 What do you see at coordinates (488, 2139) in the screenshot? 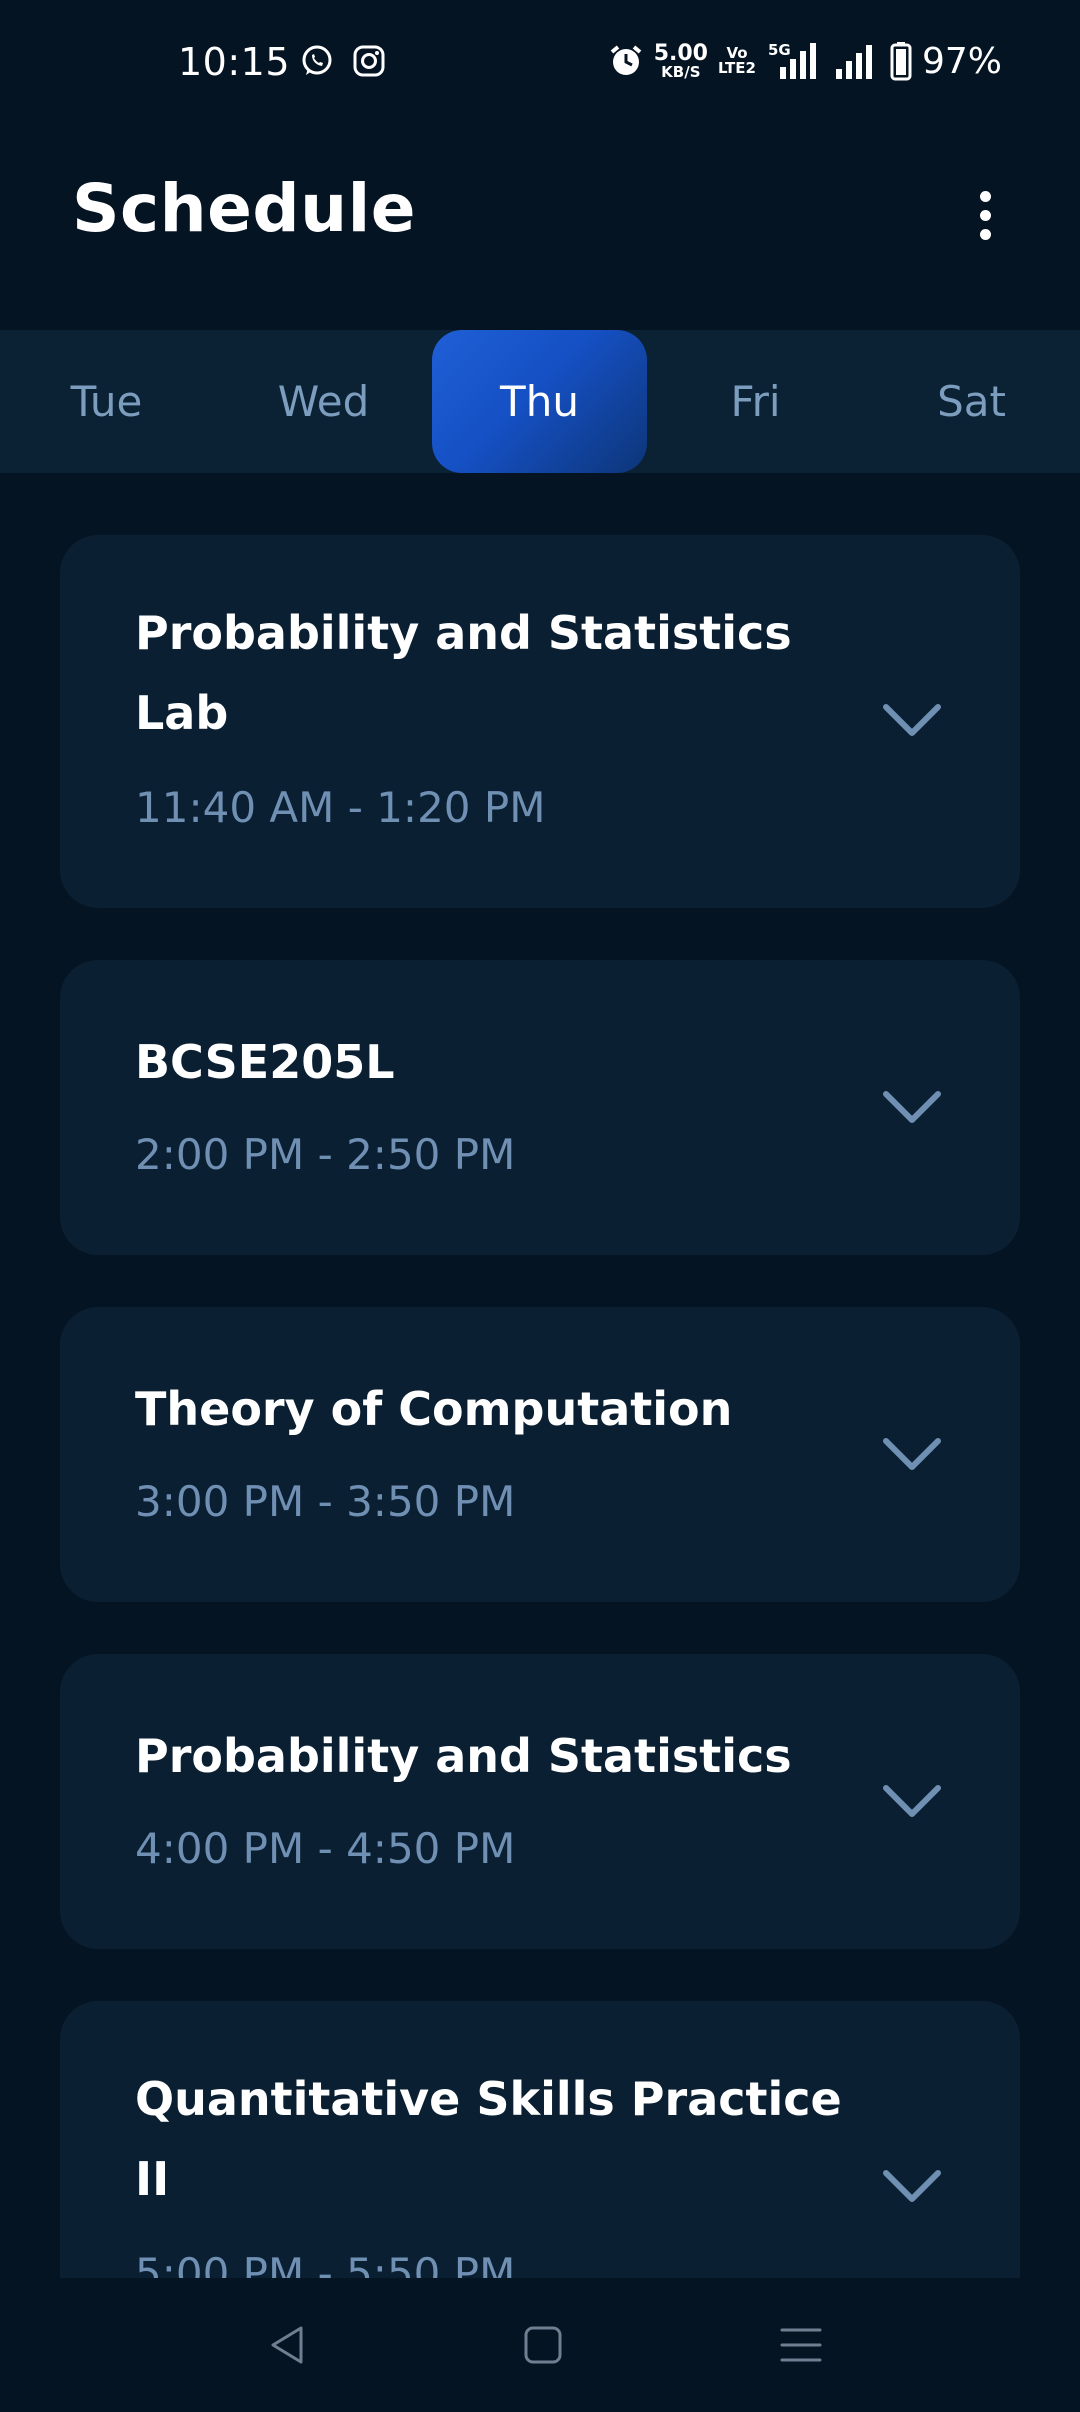
I see `class-title: Quantitative Skills Practice II` at bounding box center [488, 2139].